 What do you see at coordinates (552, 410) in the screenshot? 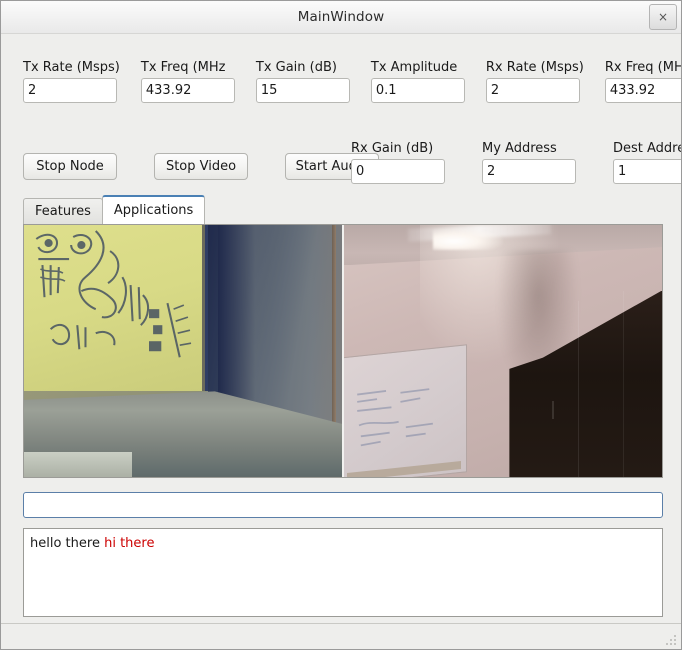
I see `remote-cabinet-handle` at bounding box center [552, 410].